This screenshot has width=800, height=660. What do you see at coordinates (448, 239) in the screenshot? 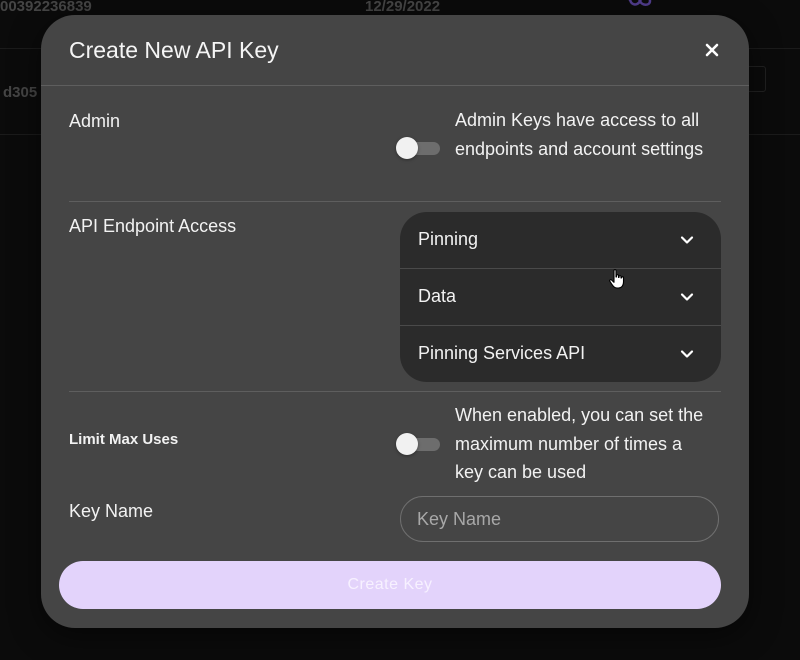
I see `accordion-item-label: Pinning` at bounding box center [448, 239].